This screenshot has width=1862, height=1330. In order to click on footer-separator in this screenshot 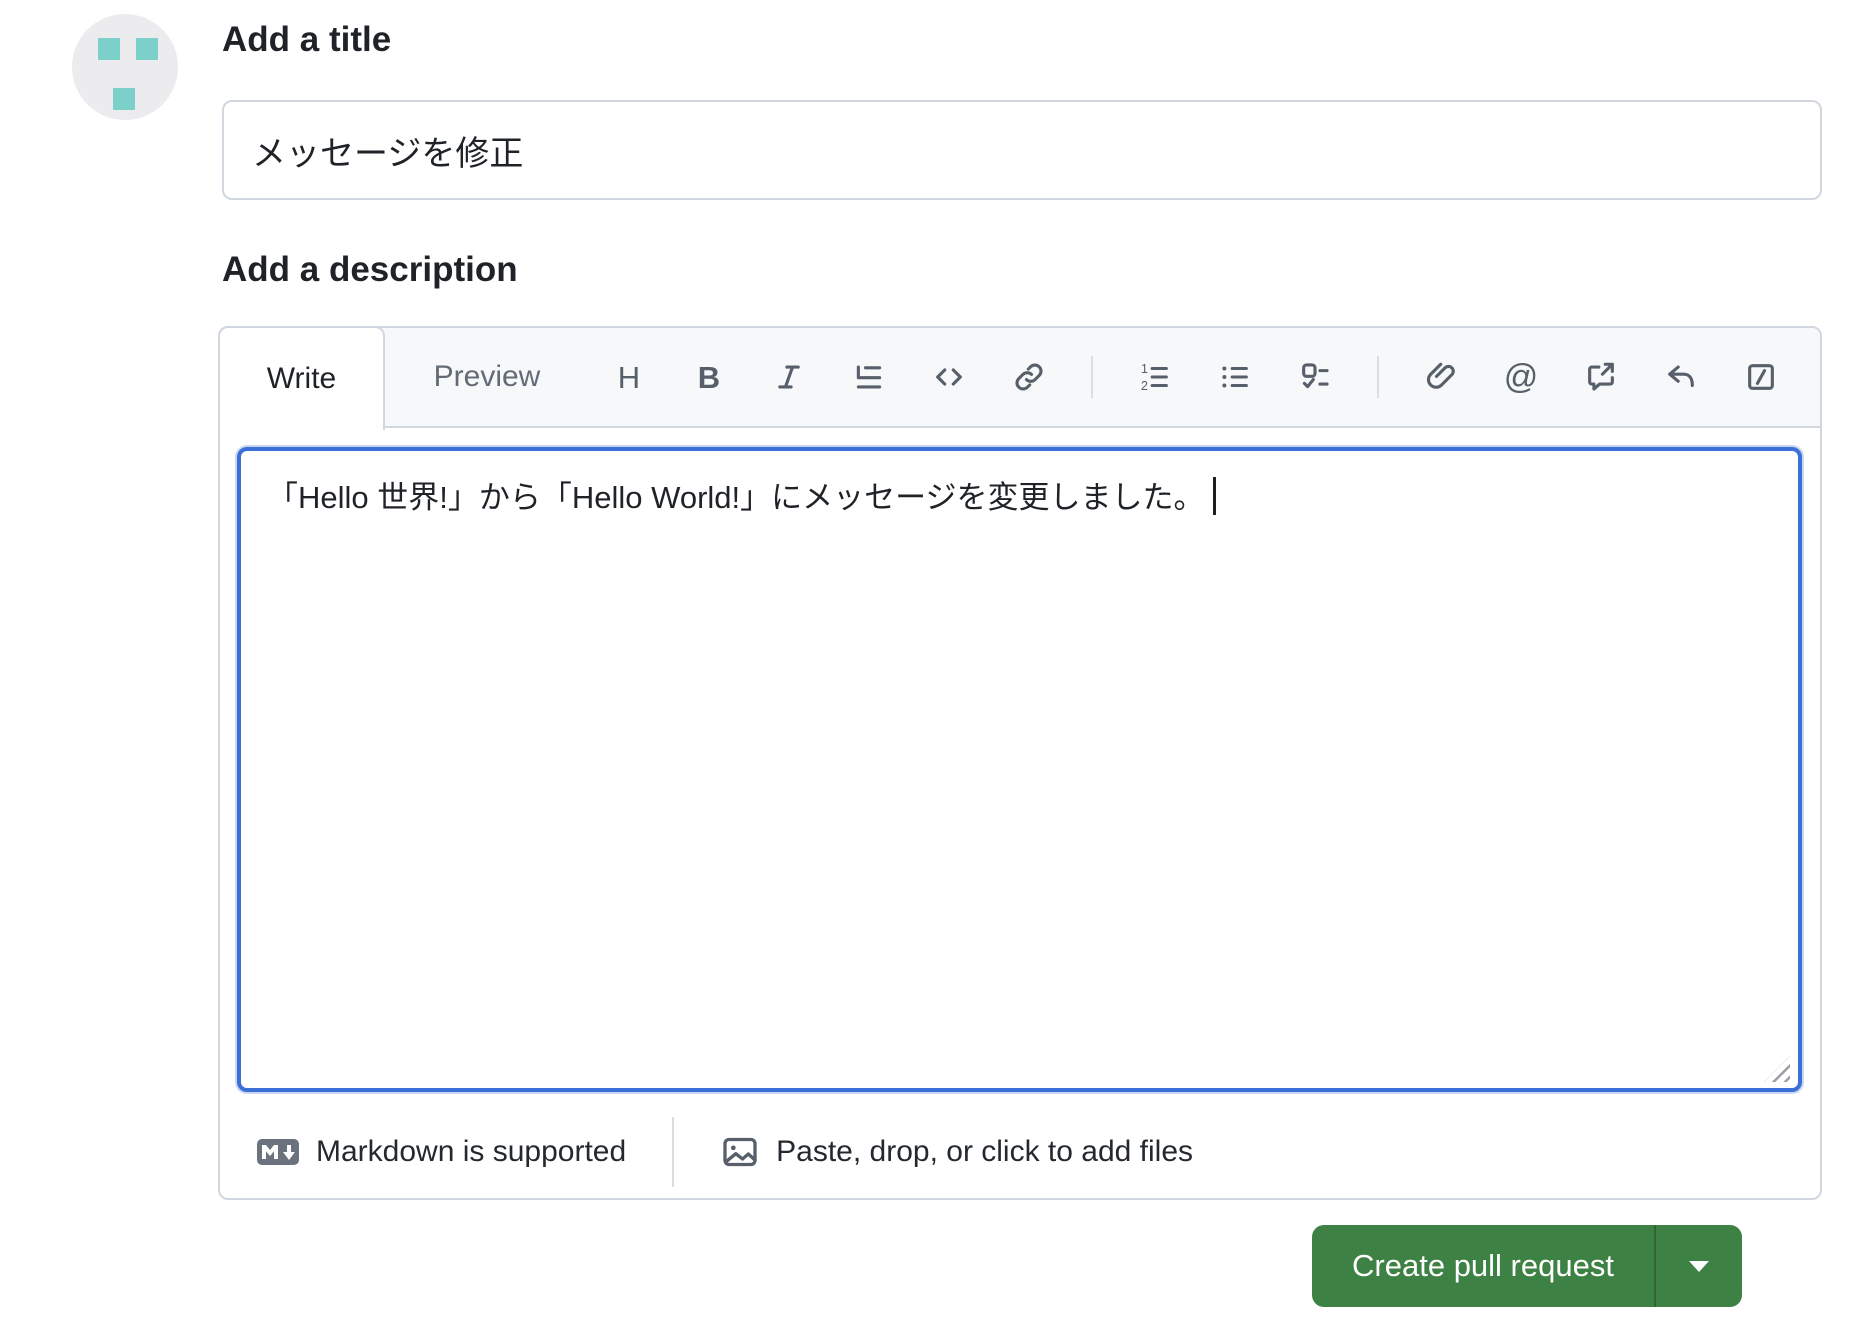, I will do `click(673, 1152)`.